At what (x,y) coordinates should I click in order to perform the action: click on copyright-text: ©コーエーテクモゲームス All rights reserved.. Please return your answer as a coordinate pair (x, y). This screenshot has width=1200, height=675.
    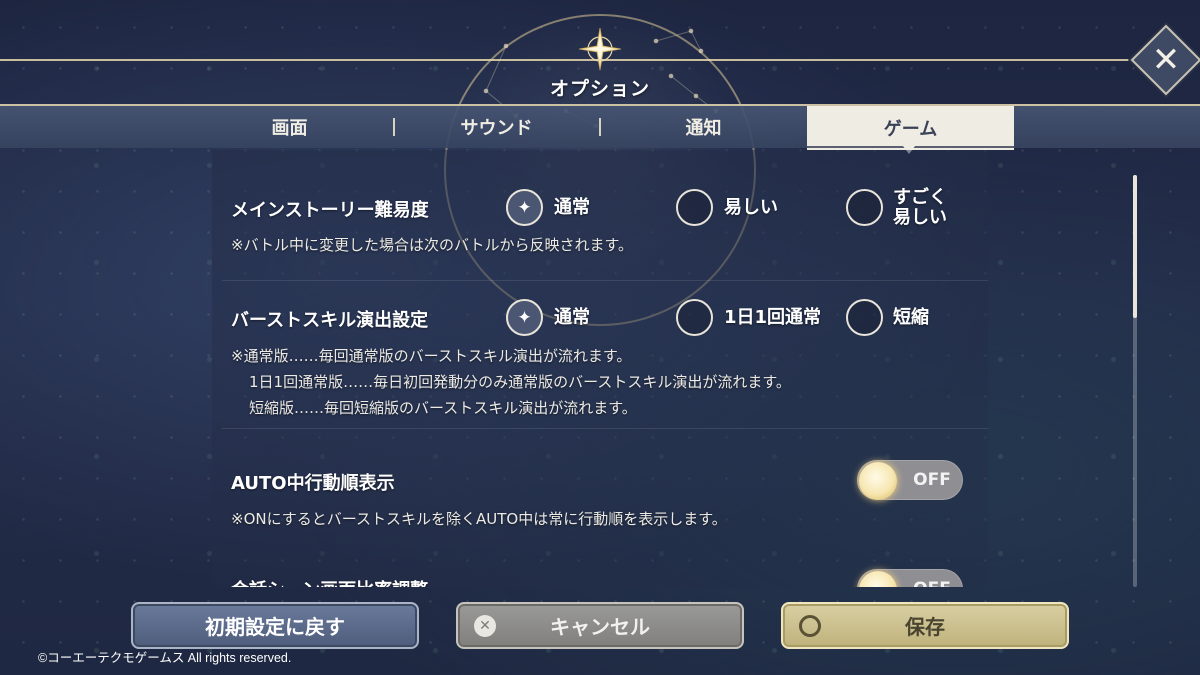
    Looking at the image, I should click on (165, 658).